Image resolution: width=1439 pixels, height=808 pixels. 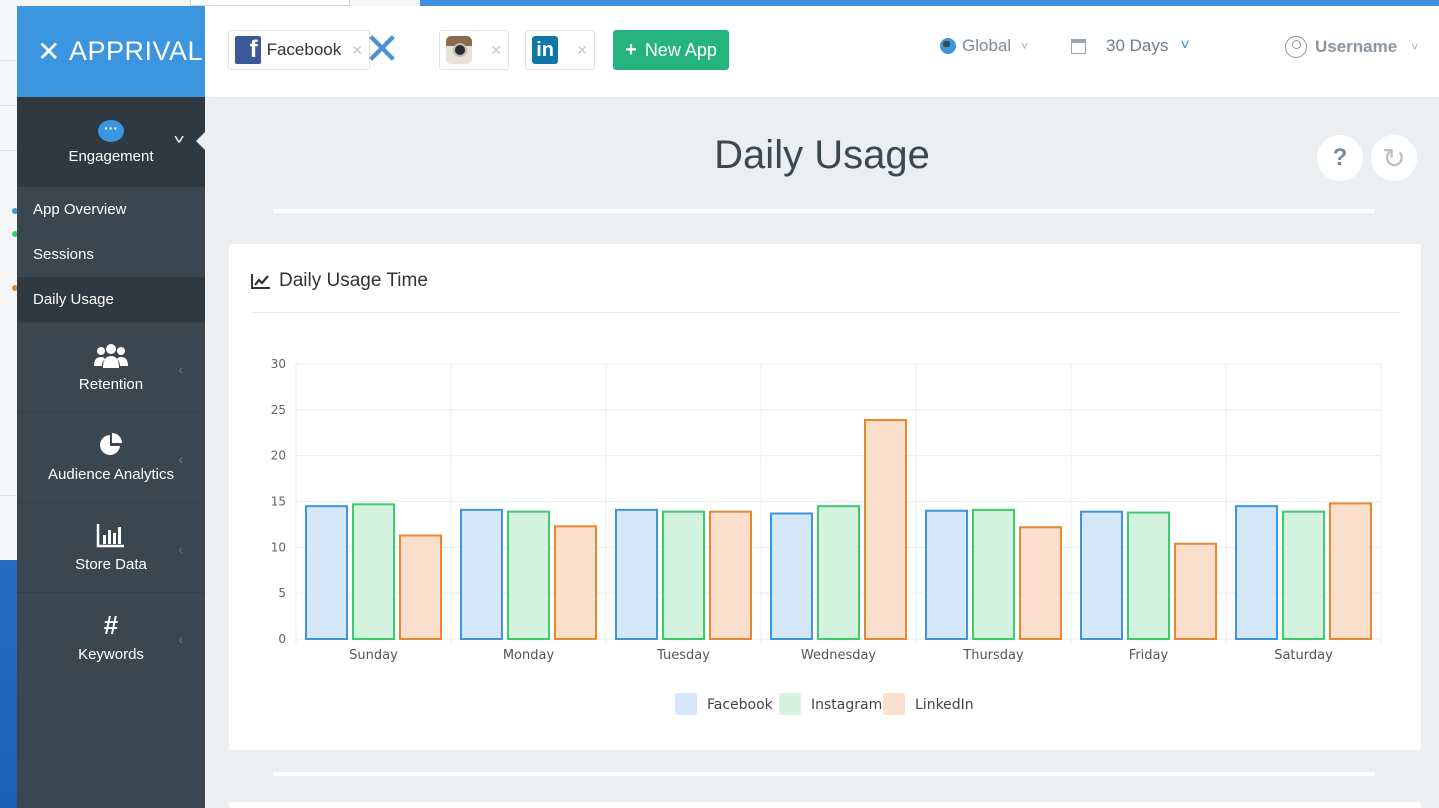 I want to click on hashtag-icon: #, so click(x=111, y=625).